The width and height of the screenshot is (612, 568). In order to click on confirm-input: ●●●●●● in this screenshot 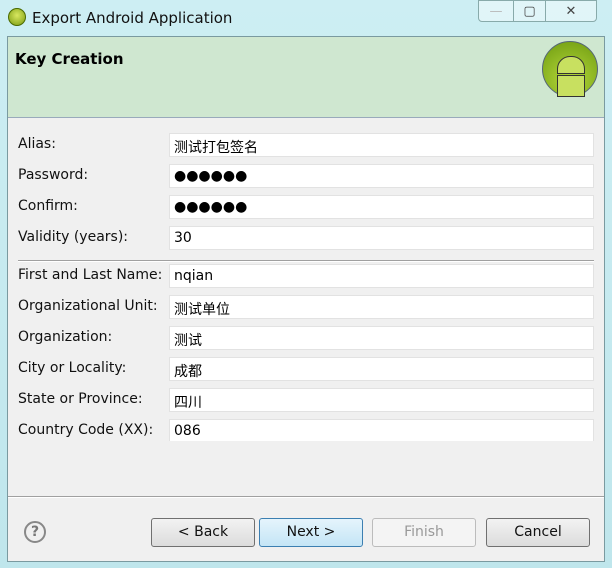, I will do `click(381, 207)`.